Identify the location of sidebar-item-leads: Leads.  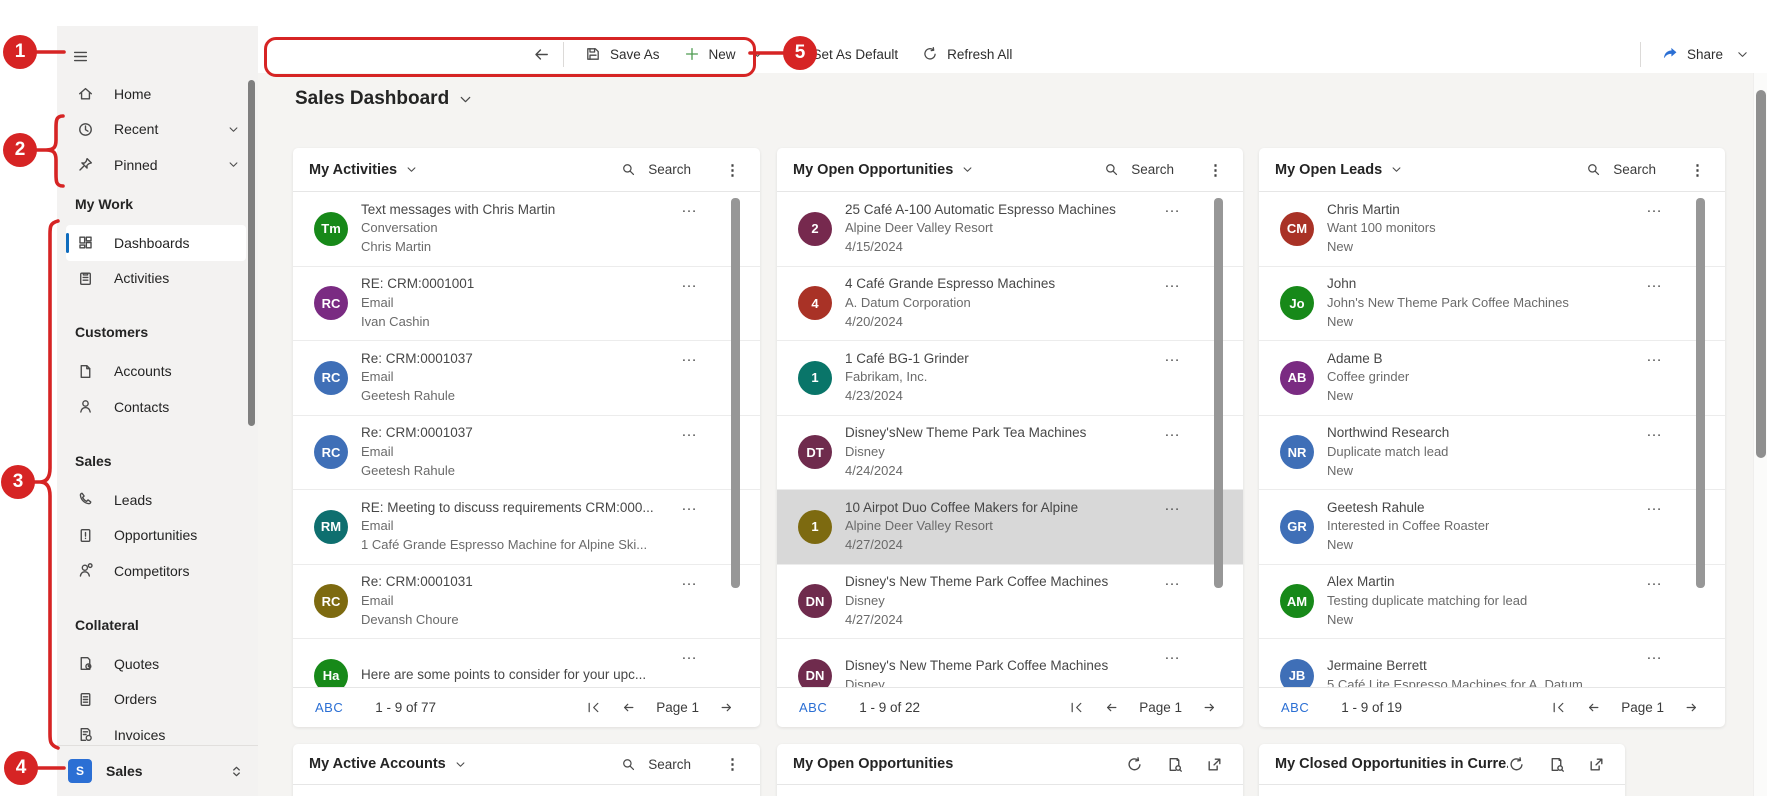
(156, 500).